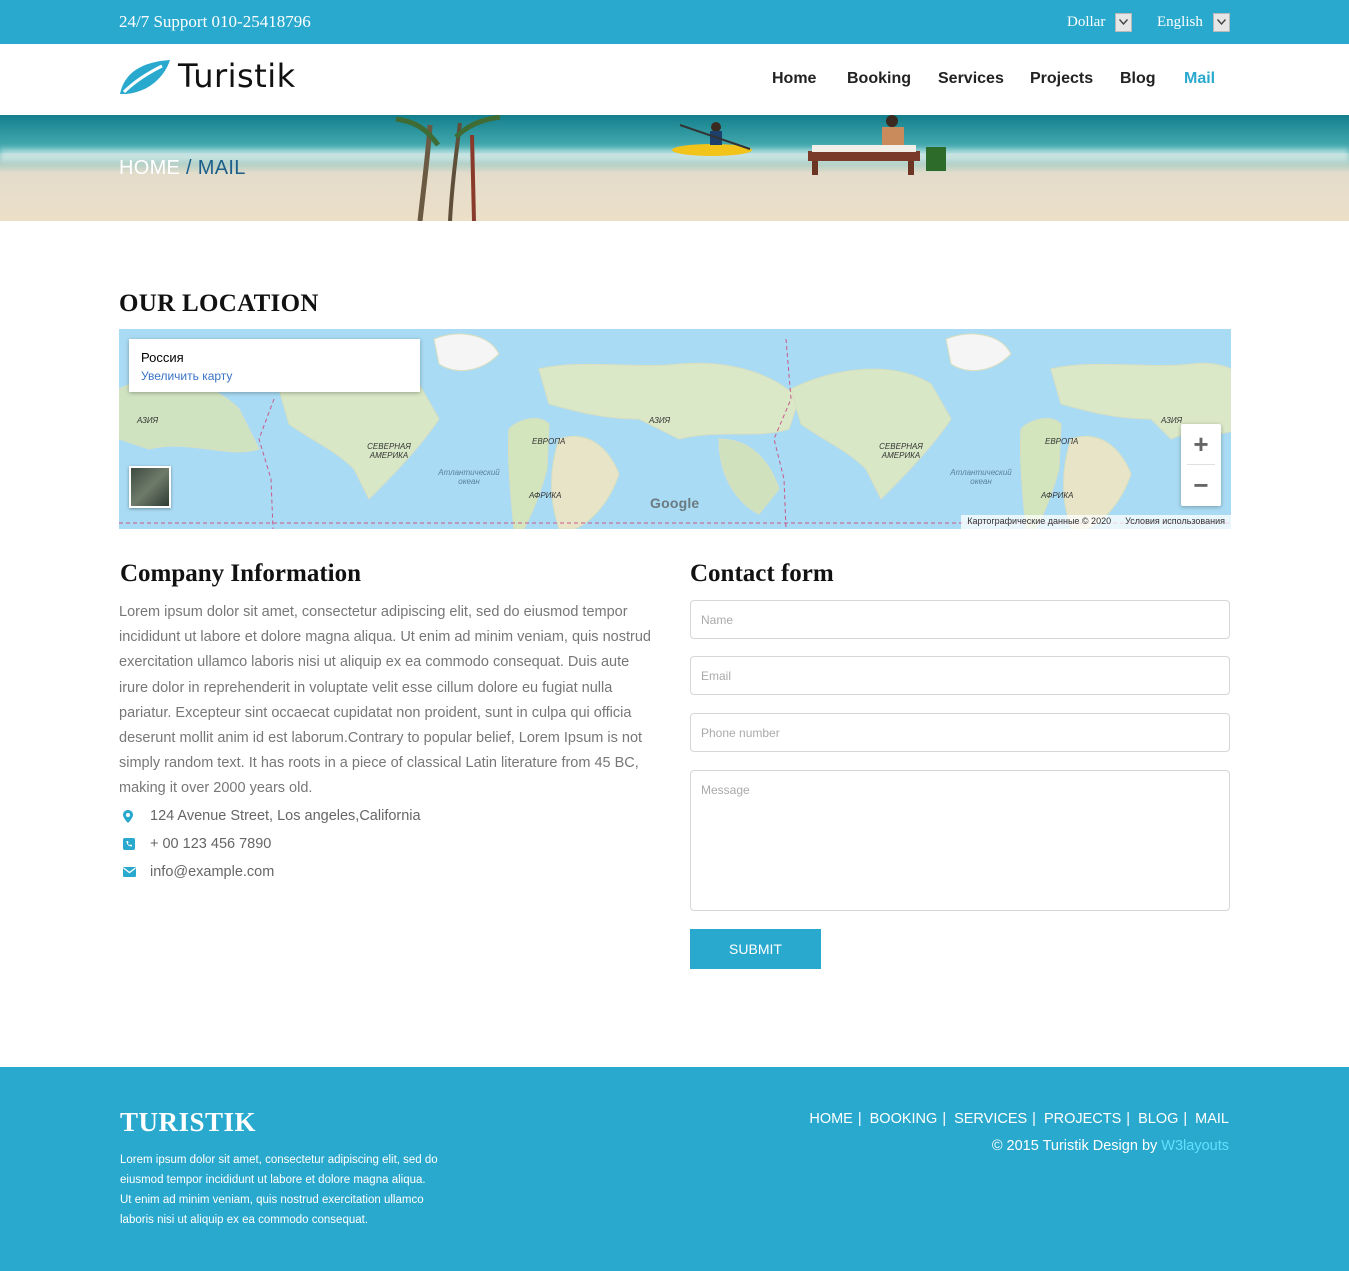  I want to click on hero-banner: HOME / MAIL, so click(674, 168).